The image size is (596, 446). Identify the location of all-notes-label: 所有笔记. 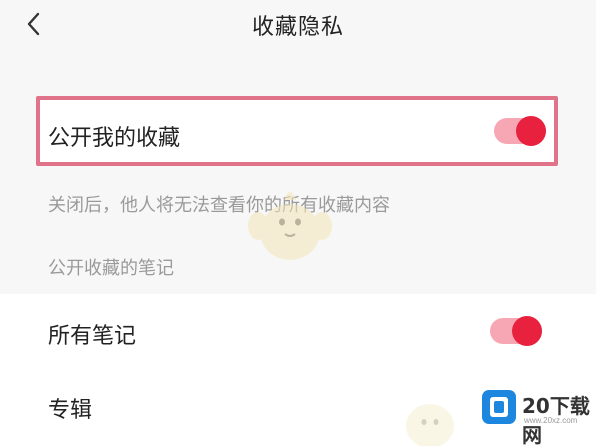
(92, 336).